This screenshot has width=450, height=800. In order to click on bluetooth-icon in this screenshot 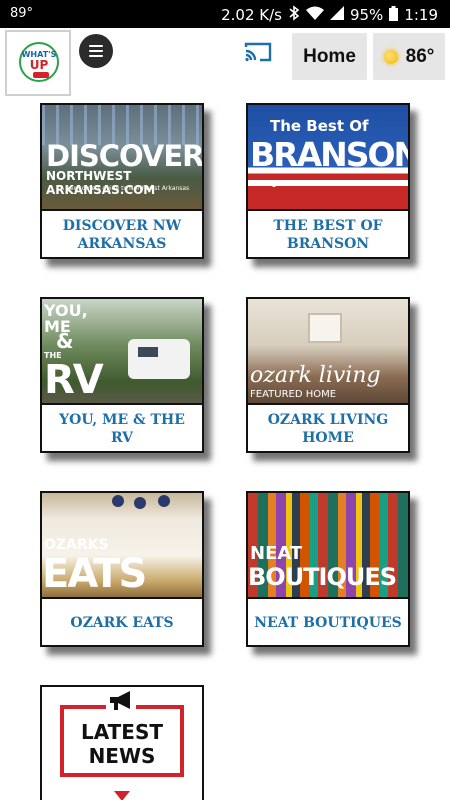, I will do `click(294, 15)`.